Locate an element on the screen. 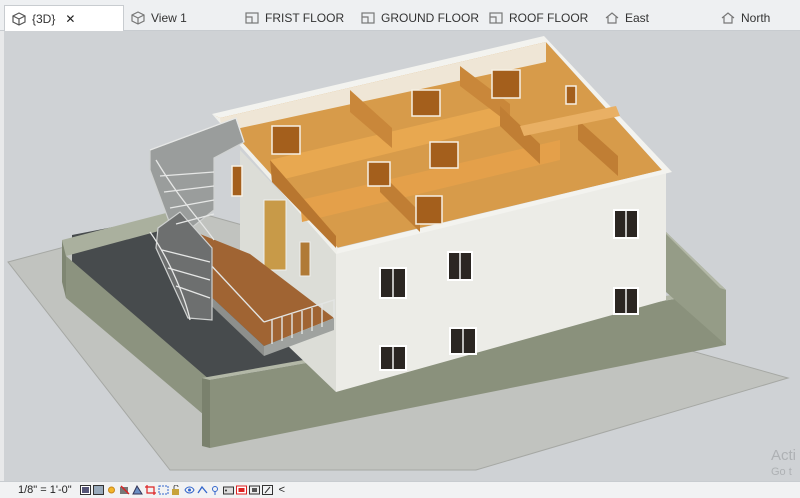 This screenshot has width=800, height=498. tab-label: ROOF FLOOR is located at coordinates (549, 18).